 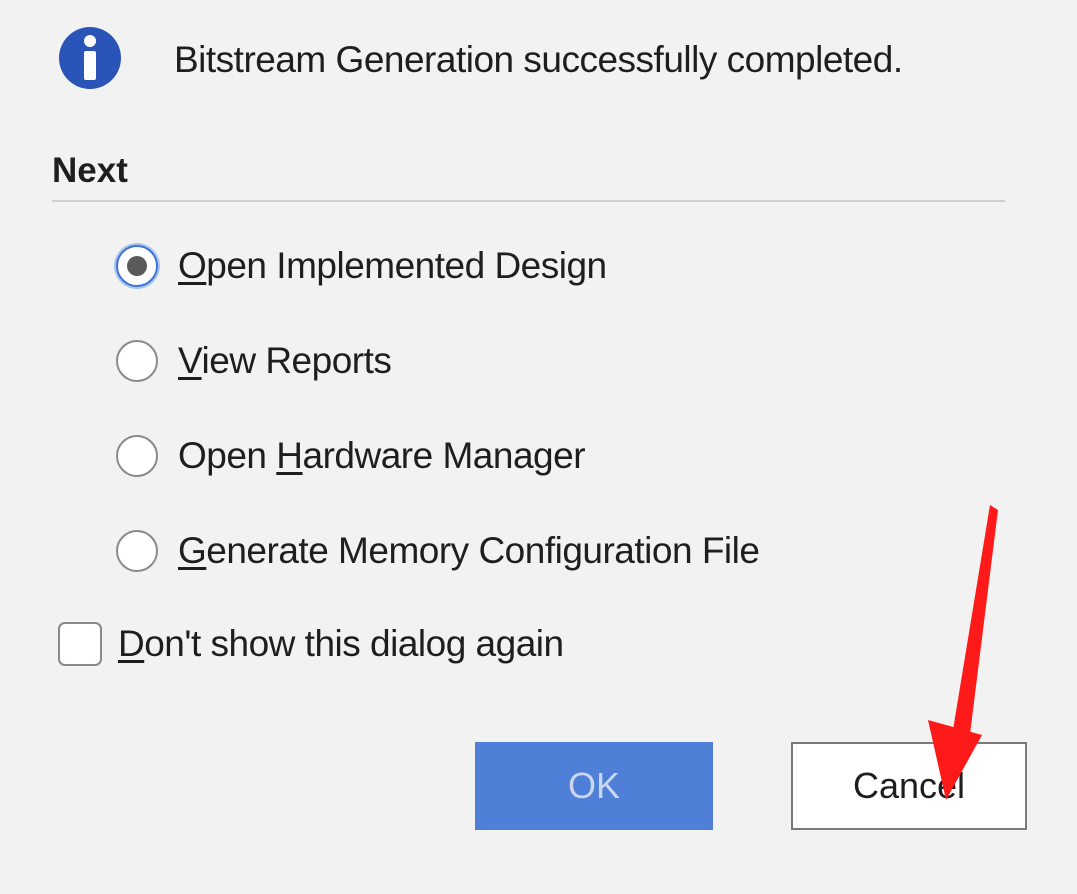 I want to click on section-title: Next, so click(x=90, y=170).